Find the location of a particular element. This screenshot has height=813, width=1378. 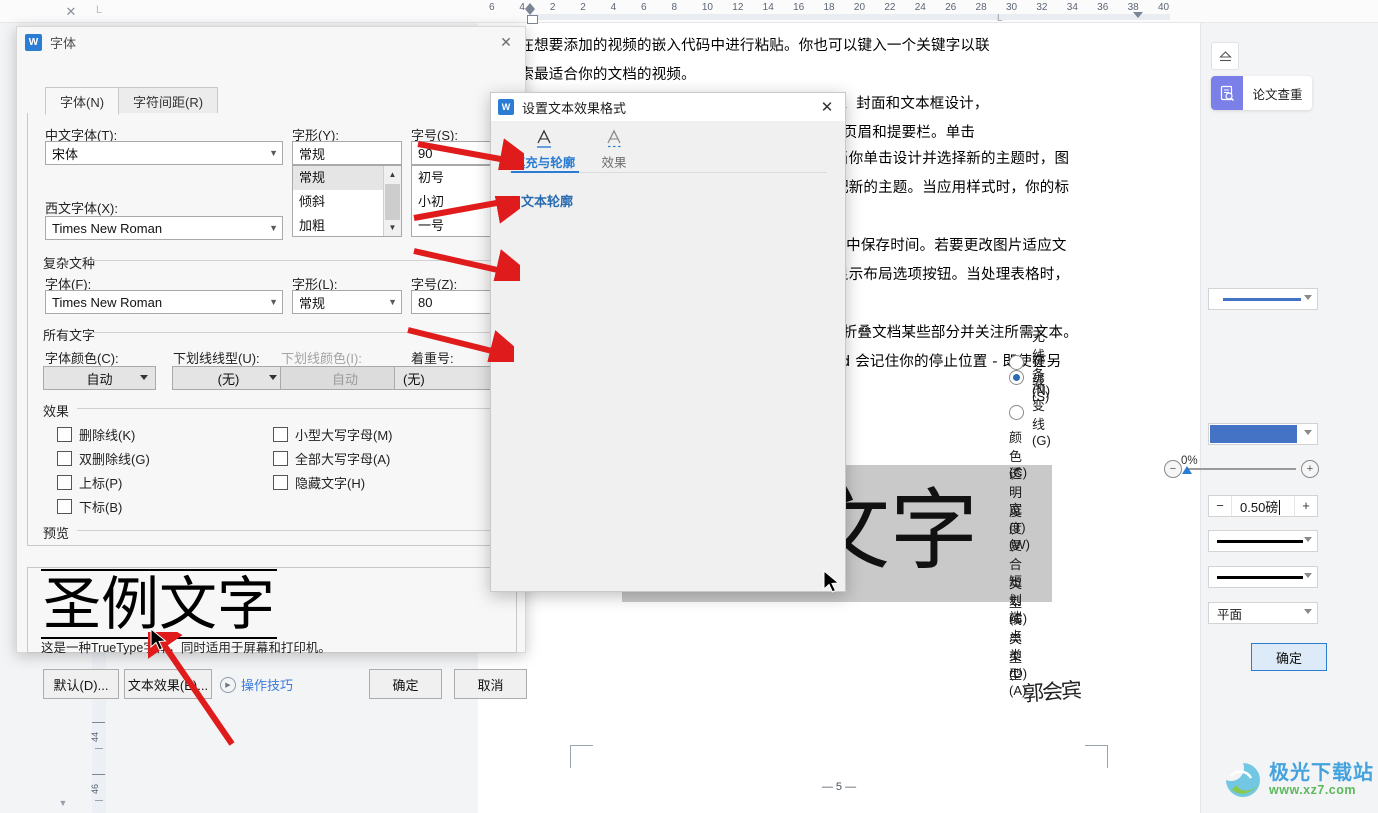

eject-icon is located at coordinates (1225, 56).